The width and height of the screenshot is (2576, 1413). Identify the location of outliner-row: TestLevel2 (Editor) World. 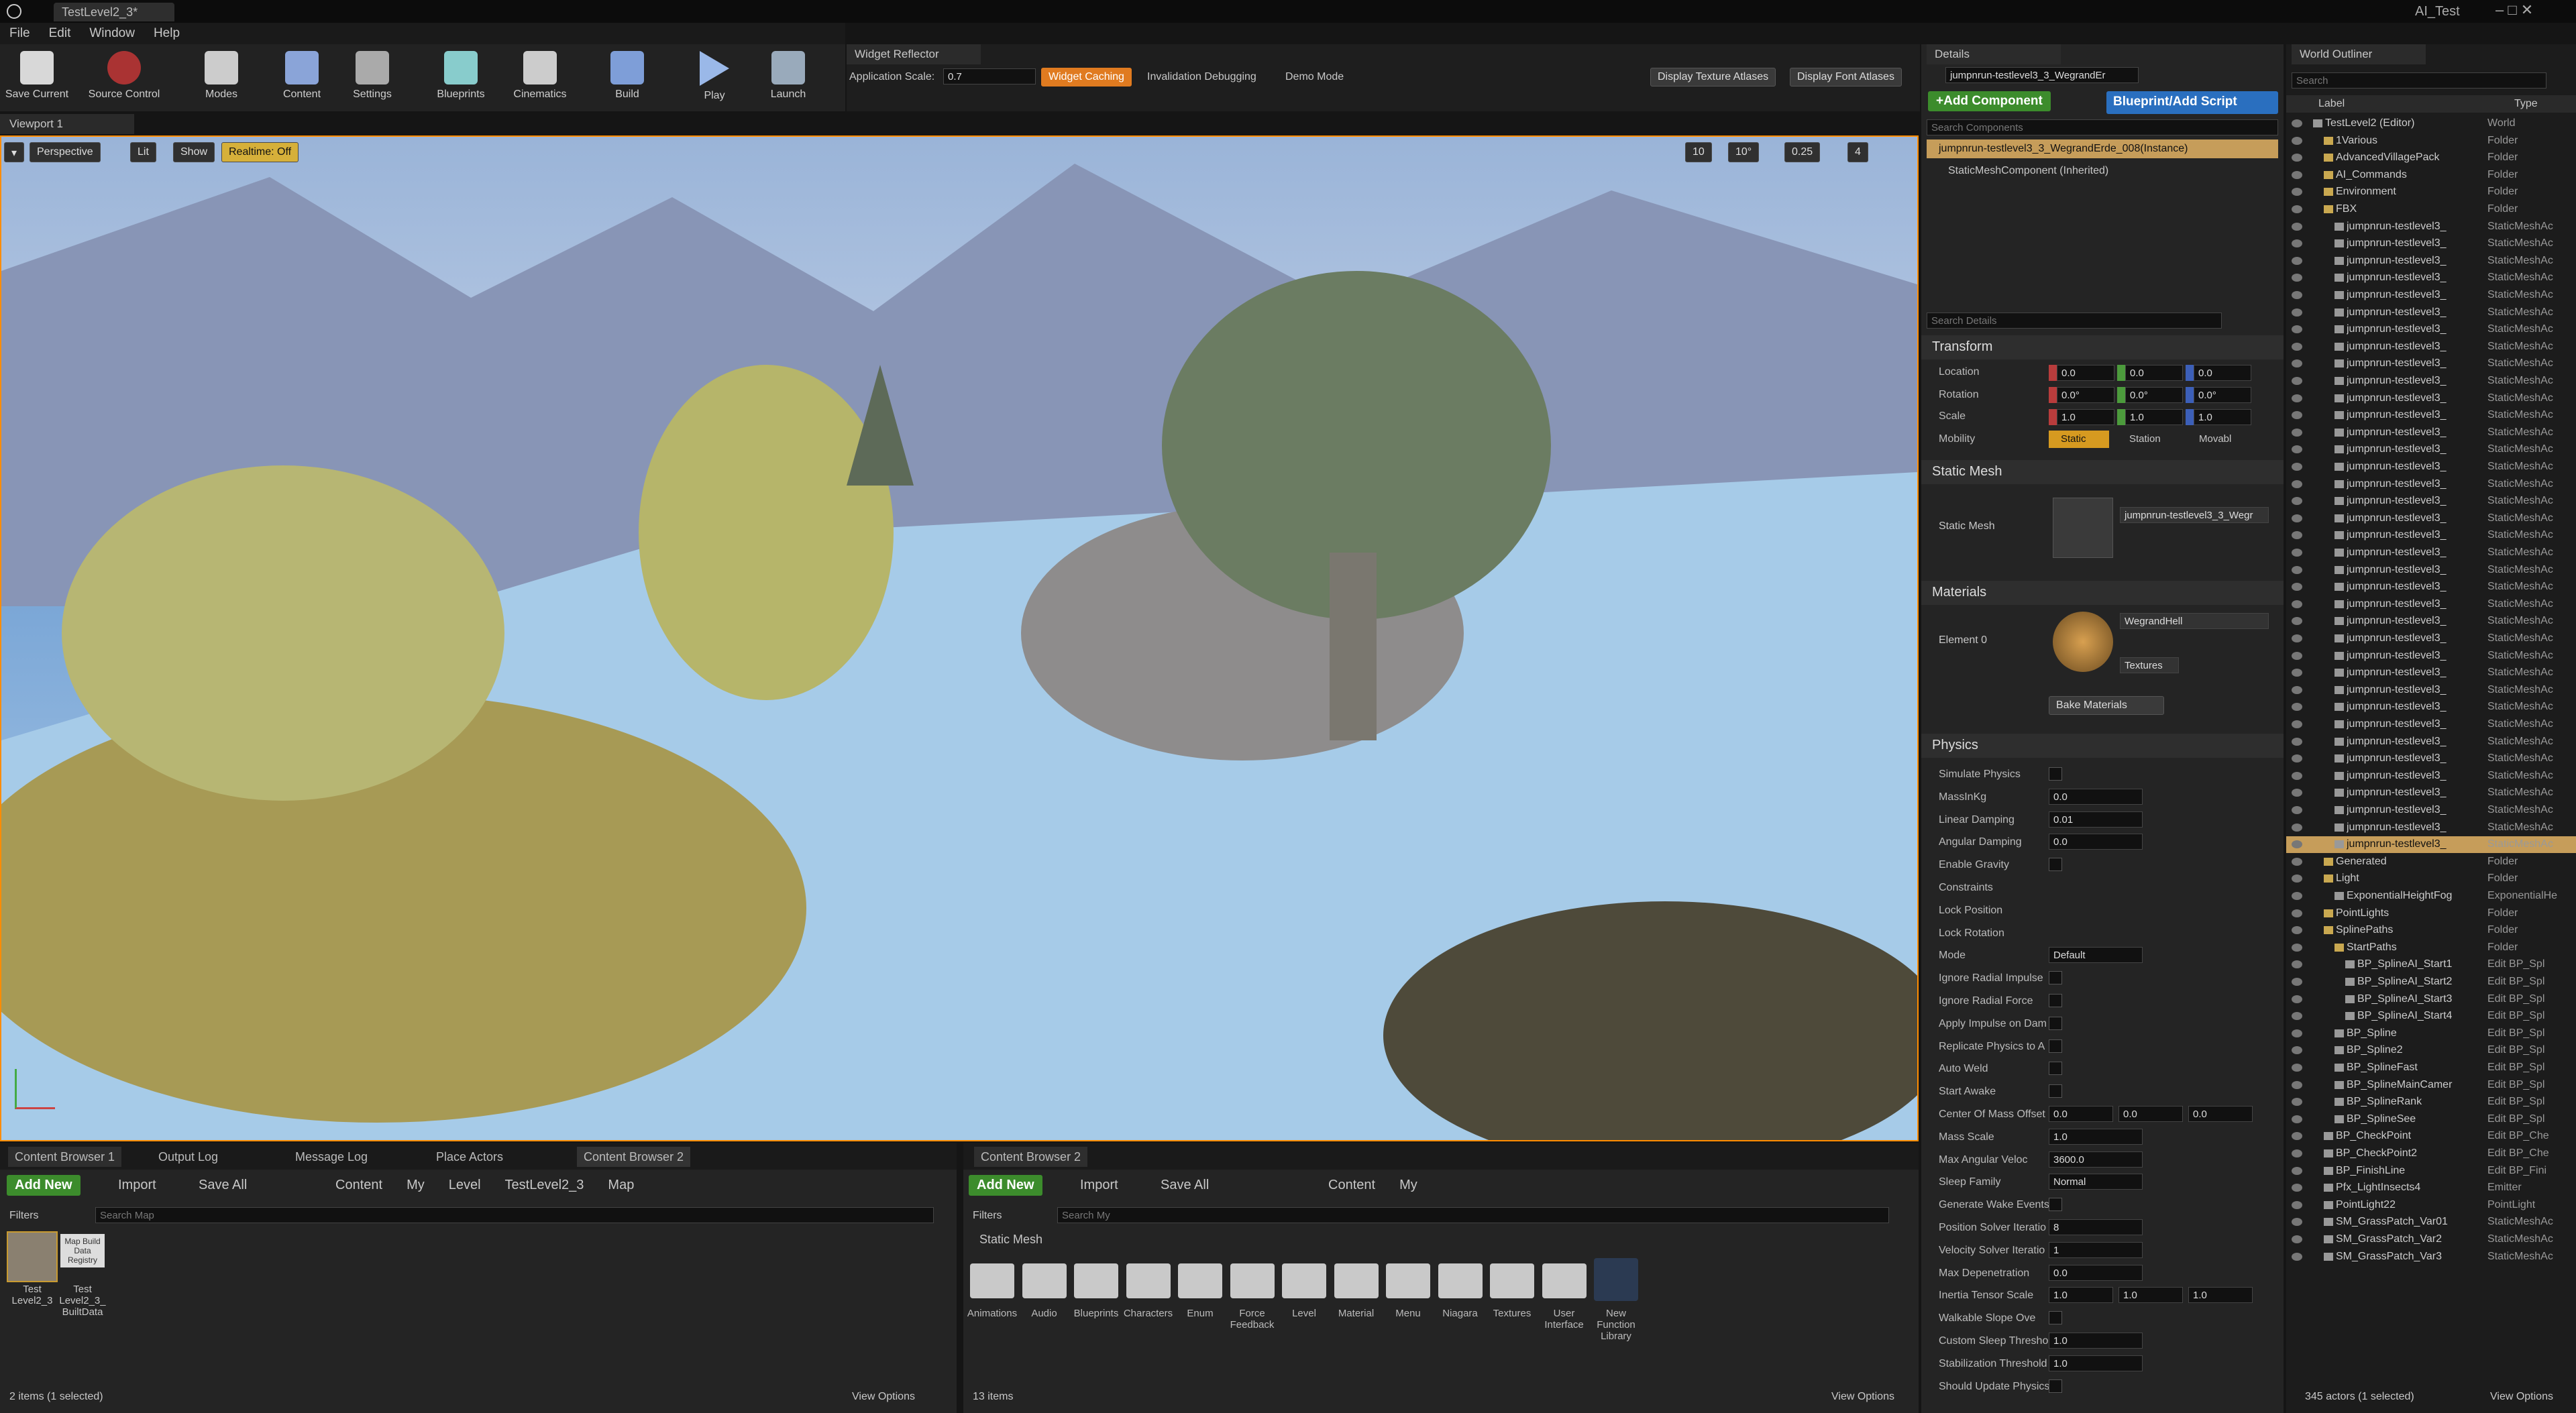
(2431, 123).